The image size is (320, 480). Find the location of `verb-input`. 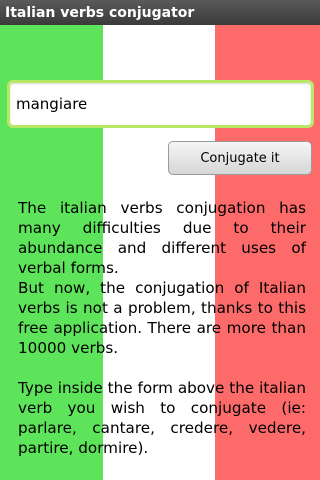

verb-input is located at coordinates (160, 104).